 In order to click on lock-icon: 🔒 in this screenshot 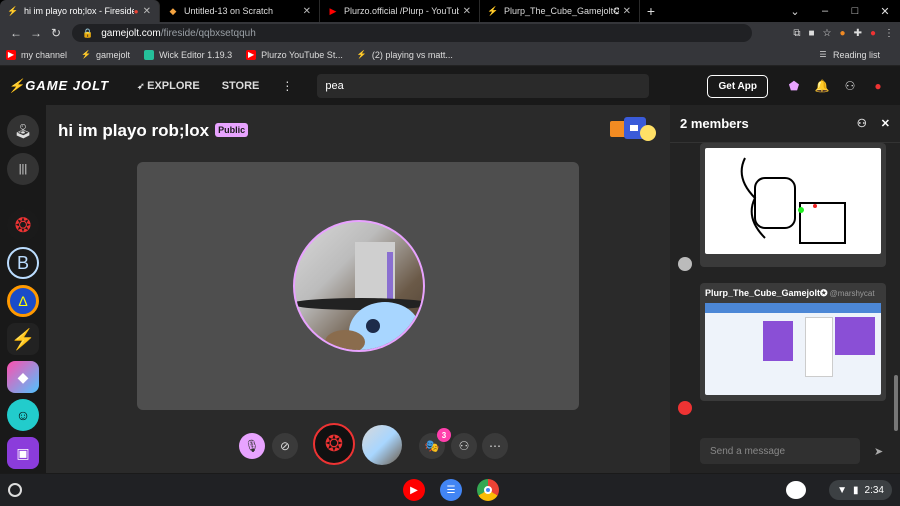, I will do `click(88, 32)`.